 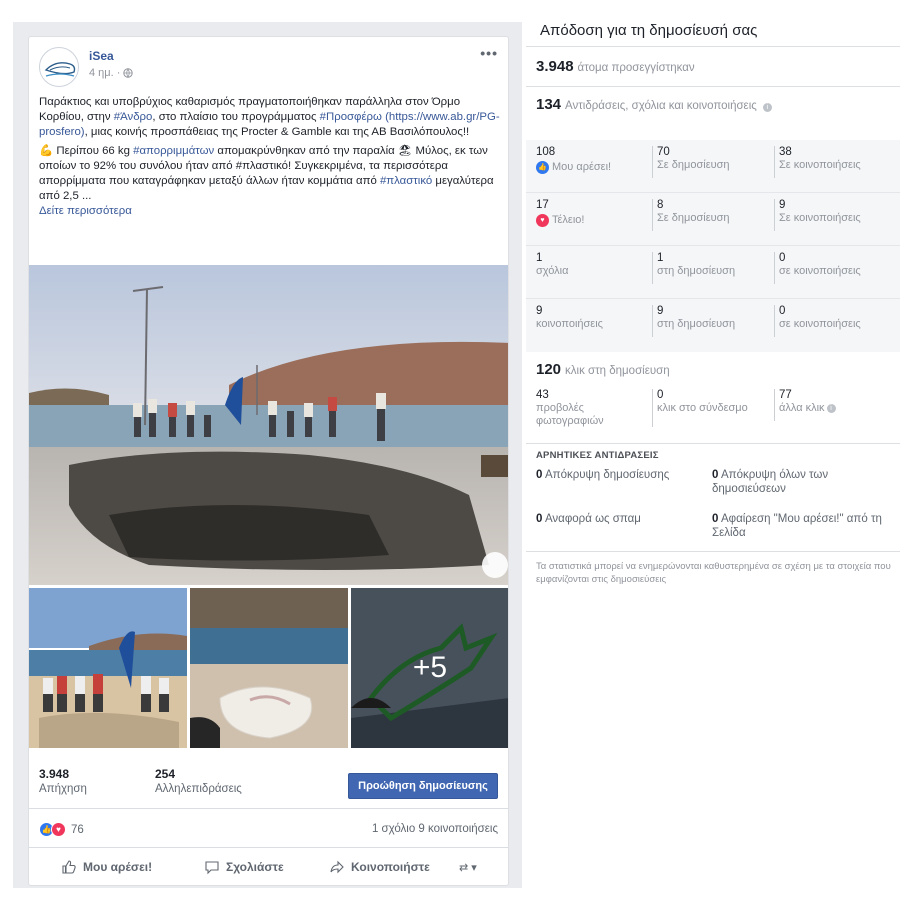 I want to click on text-segment: απομακρύνθηκαν από την παραλία, so click(x=306, y=151).